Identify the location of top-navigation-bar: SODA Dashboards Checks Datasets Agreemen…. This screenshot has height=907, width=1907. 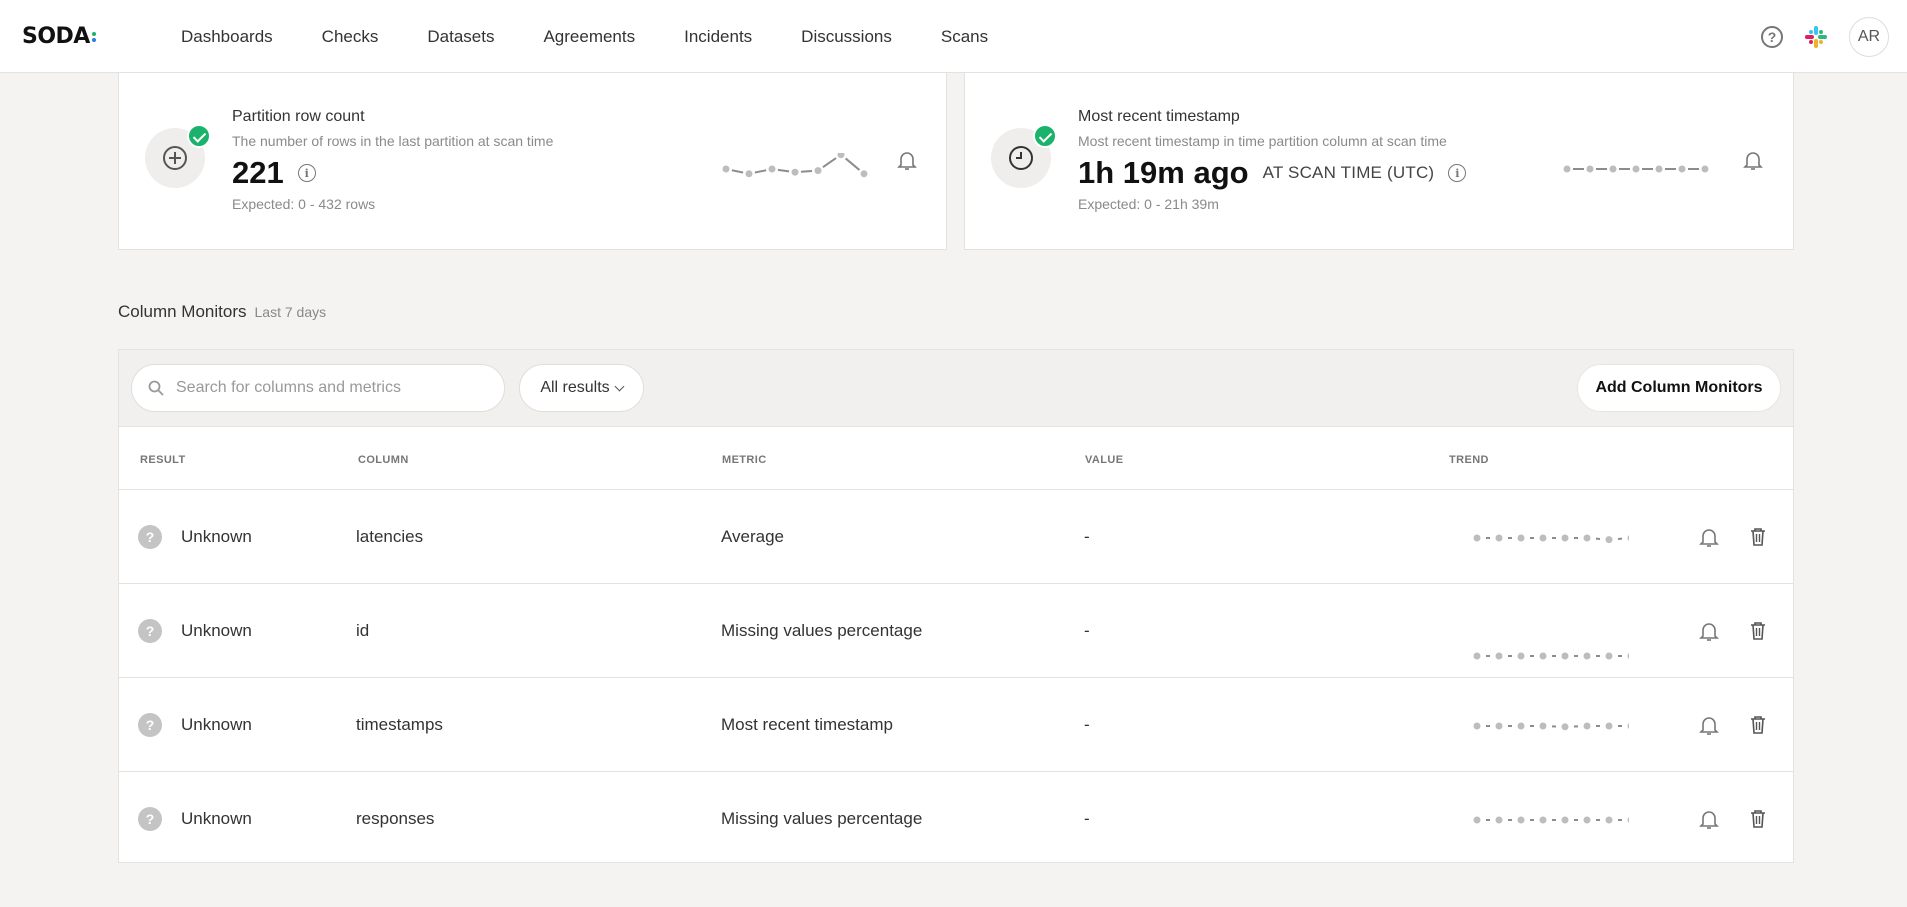
(953, 36).